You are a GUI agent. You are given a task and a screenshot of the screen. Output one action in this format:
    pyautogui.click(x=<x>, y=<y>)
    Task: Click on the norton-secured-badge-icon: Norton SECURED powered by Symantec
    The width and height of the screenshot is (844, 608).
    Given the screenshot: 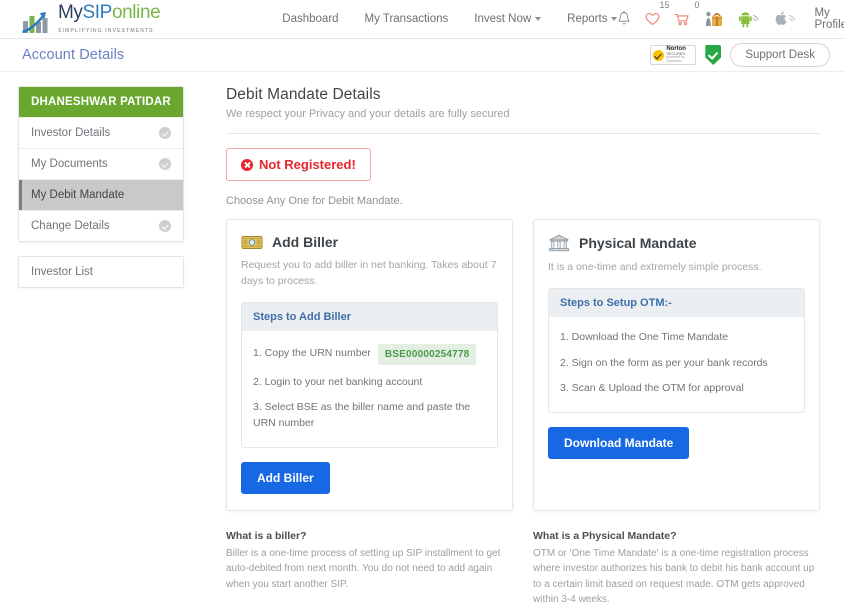 What is the action you would take?
    pyautogui.click(x=673, y=55)
    